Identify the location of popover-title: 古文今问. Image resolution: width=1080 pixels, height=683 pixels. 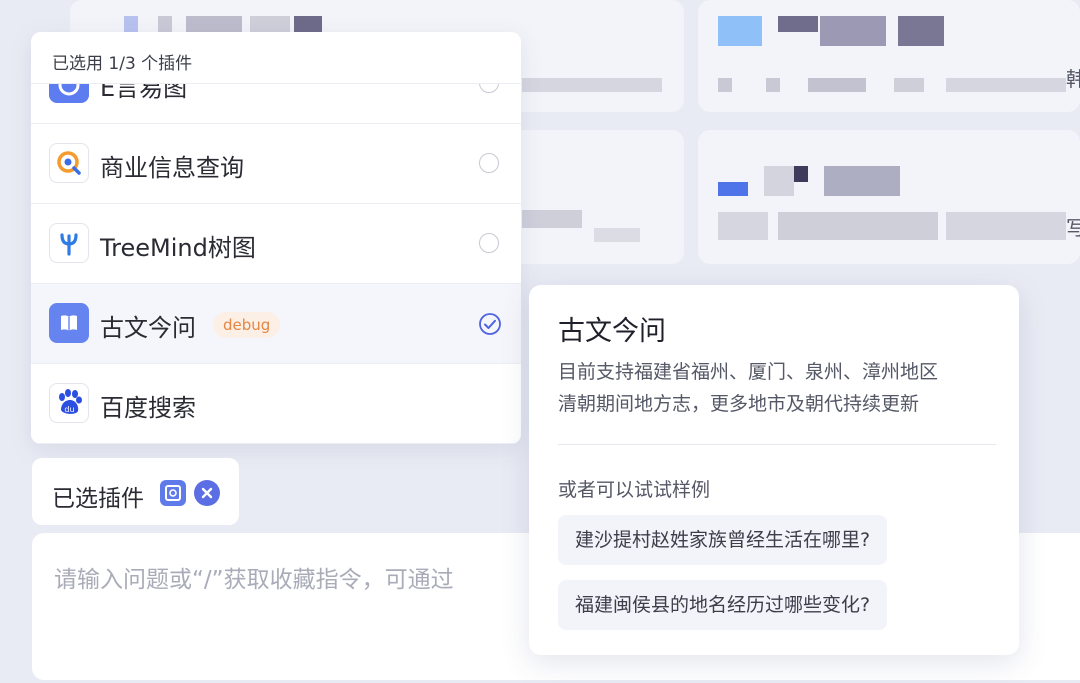
(612, 331).